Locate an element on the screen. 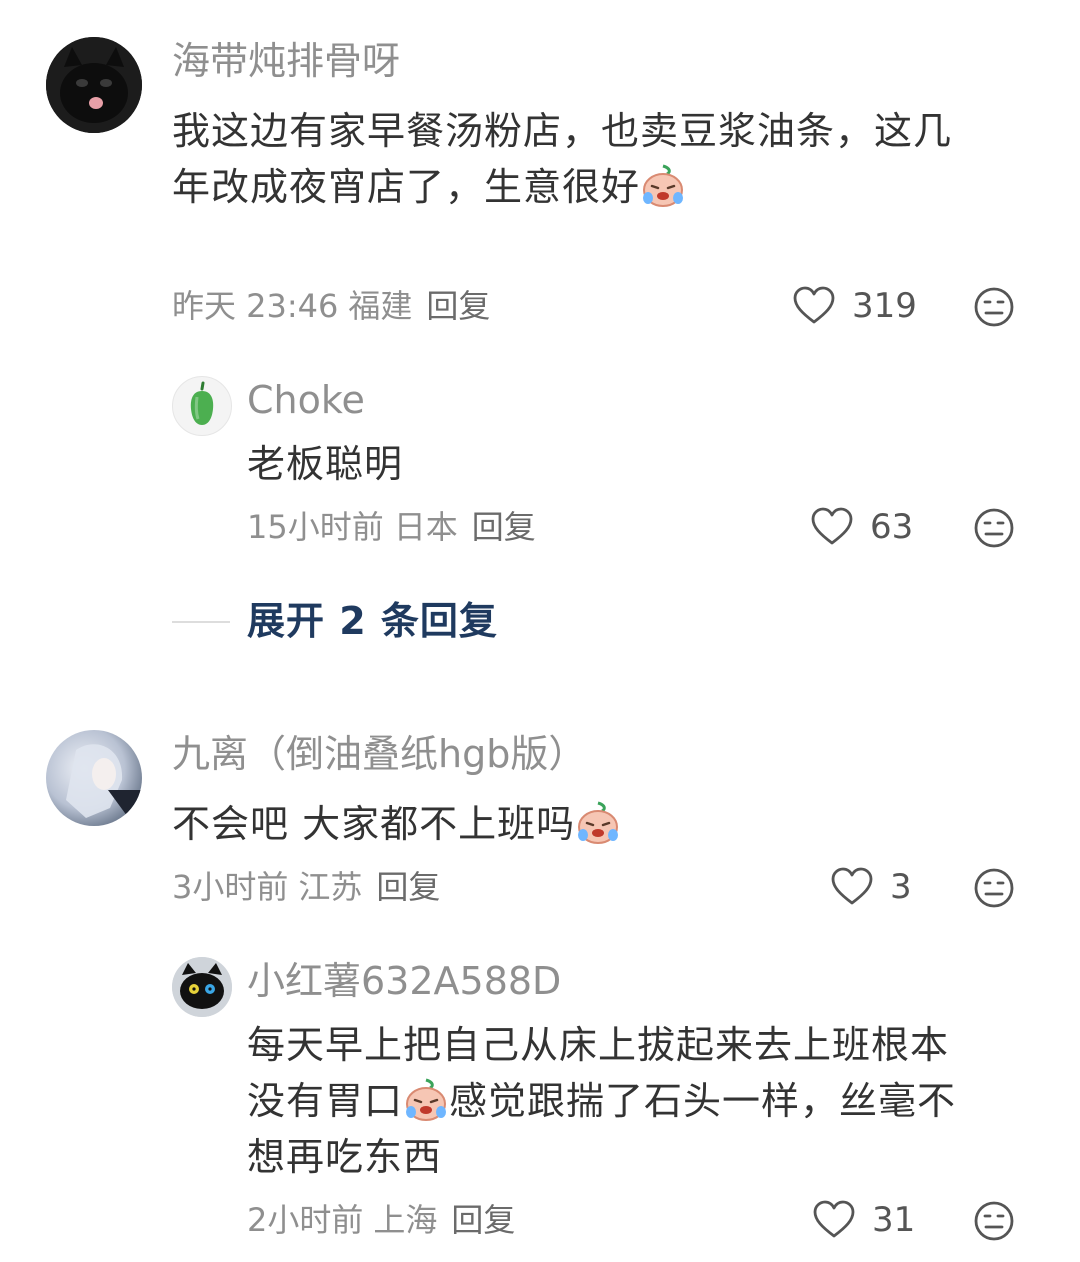 The image size is (1080, 1262). like-count: 3 is located at coordinates (901, 887).